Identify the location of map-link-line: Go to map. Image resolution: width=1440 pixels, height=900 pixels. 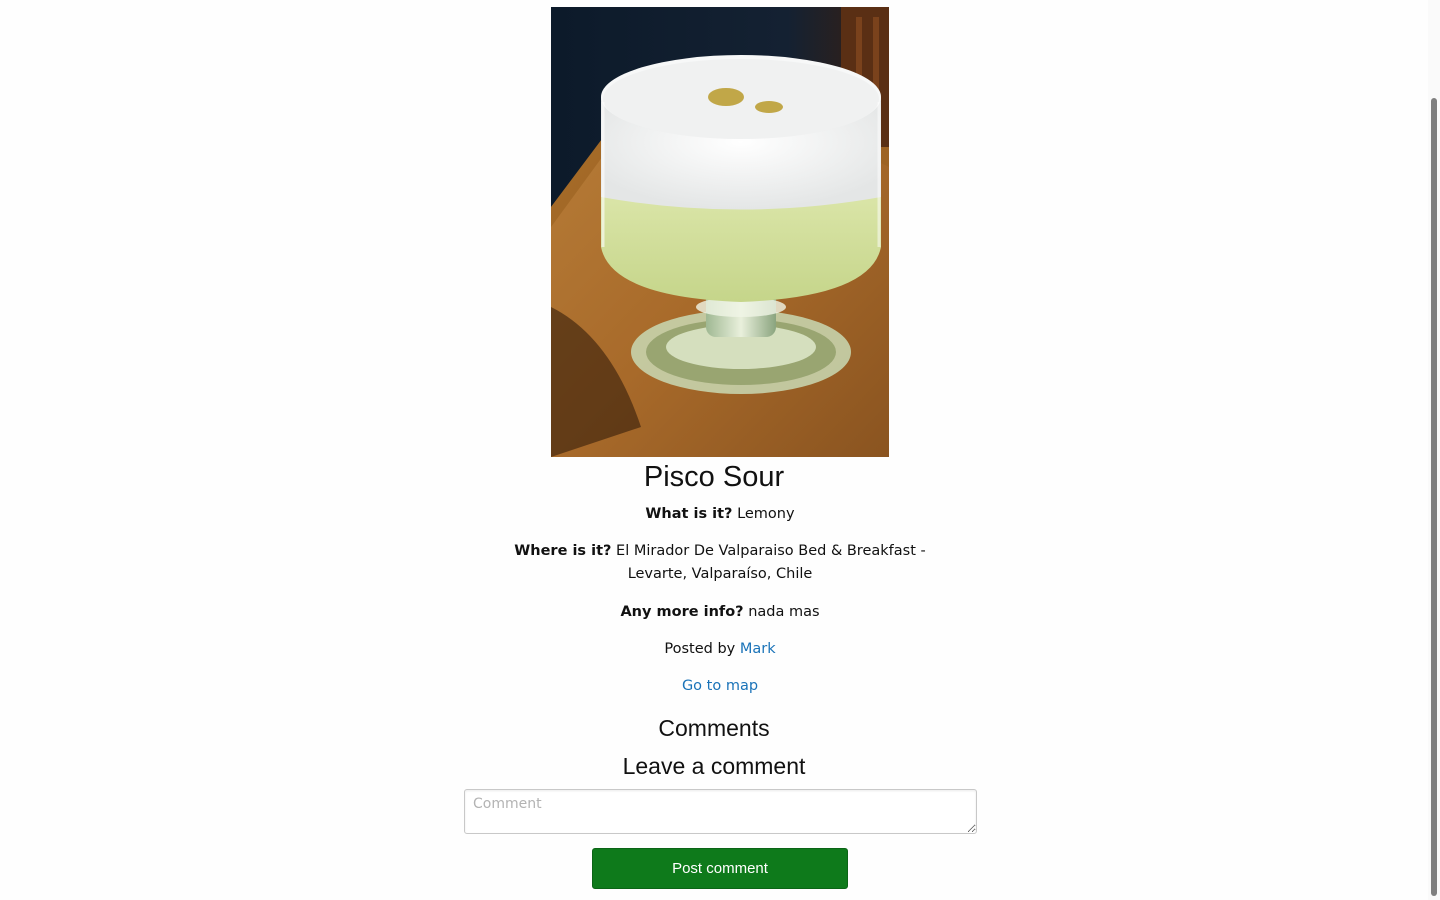
(720, 686).